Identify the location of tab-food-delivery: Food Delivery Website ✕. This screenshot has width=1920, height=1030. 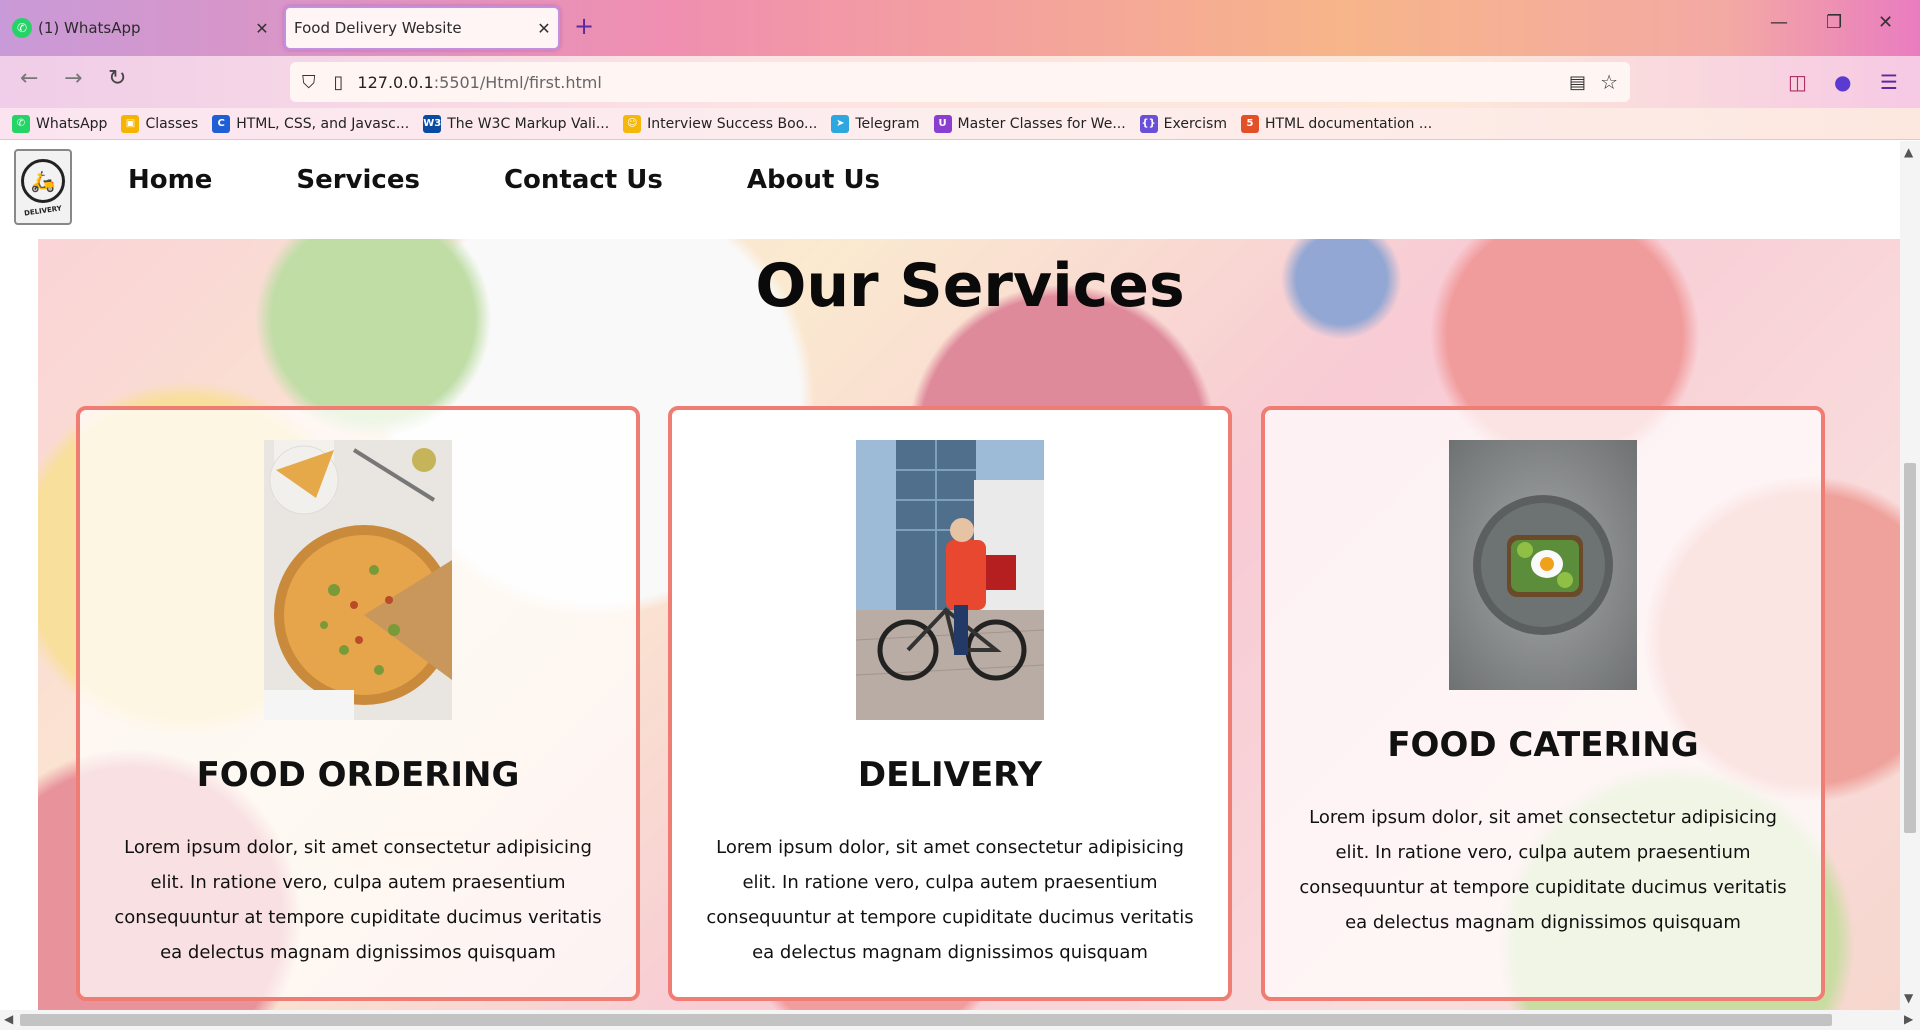
(422, 28).